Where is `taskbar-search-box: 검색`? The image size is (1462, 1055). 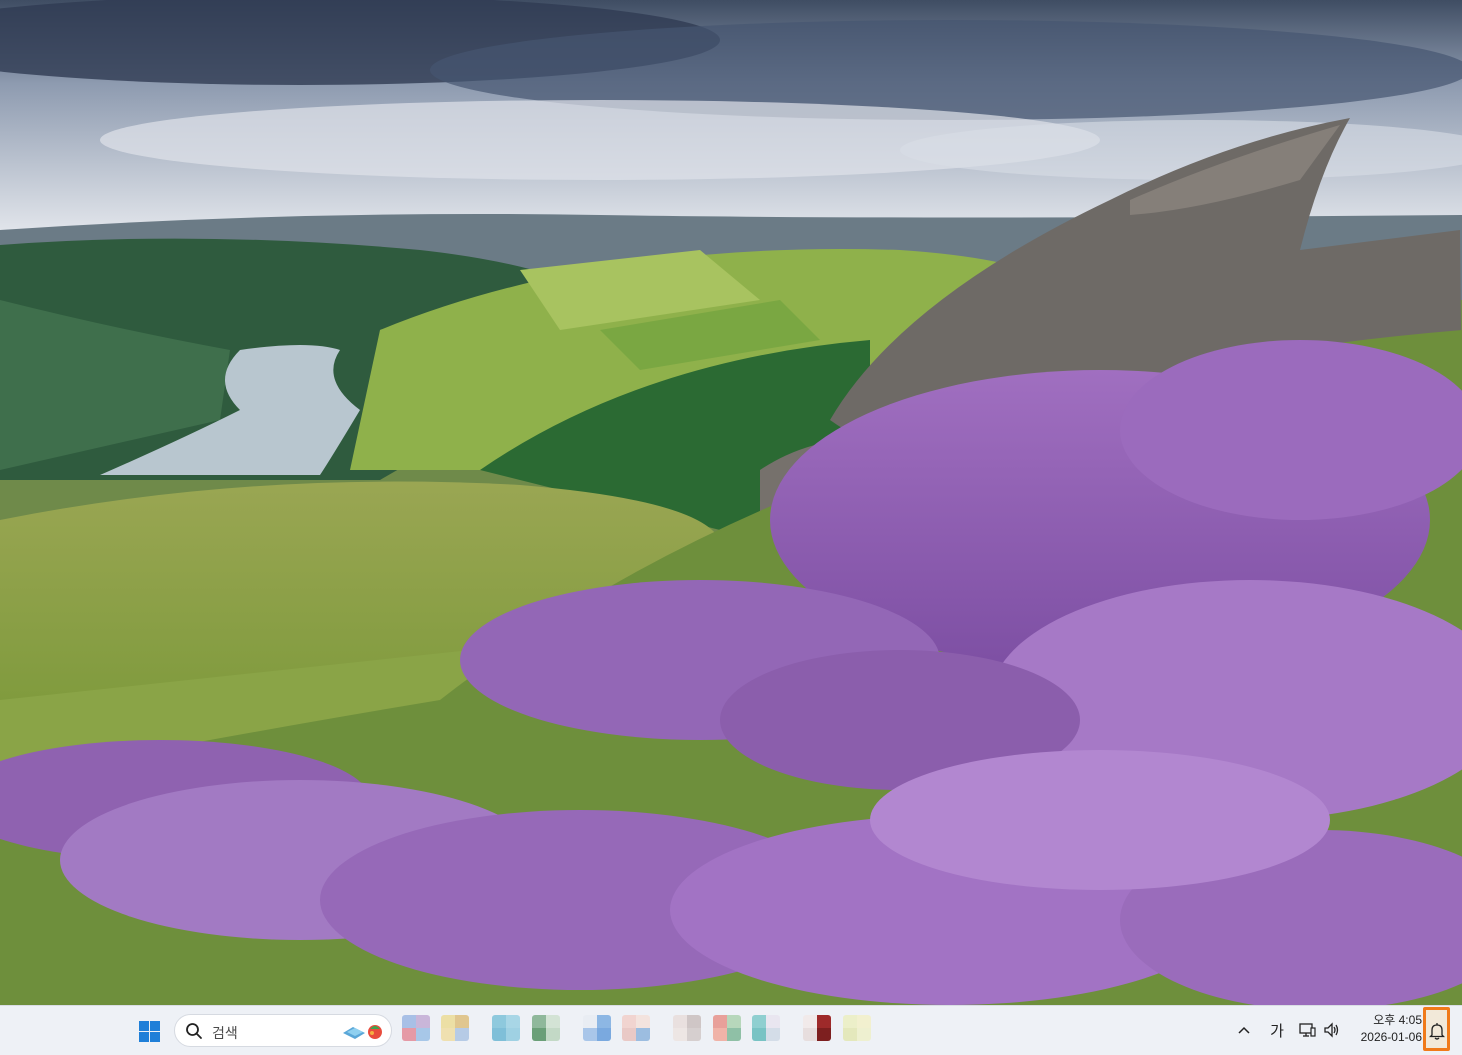 taskbar-search-box: 검색 is located at coordinates (283, 1030).